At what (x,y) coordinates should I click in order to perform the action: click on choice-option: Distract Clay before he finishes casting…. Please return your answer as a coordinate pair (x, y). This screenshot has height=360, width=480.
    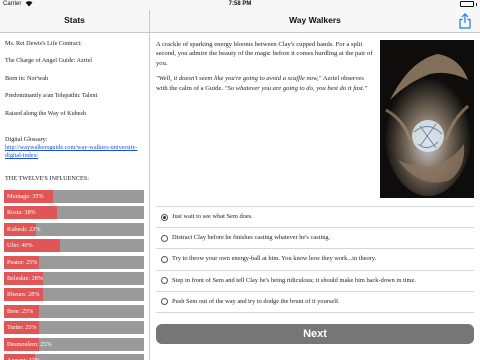
    Looking at the image, I should click on (315, 239).